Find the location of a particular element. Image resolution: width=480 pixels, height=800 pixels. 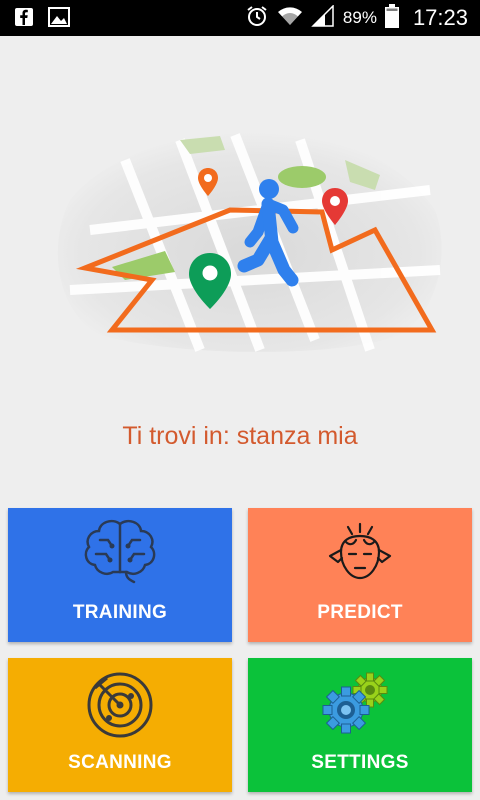

radar-icon is located at coordinates (120, 707).